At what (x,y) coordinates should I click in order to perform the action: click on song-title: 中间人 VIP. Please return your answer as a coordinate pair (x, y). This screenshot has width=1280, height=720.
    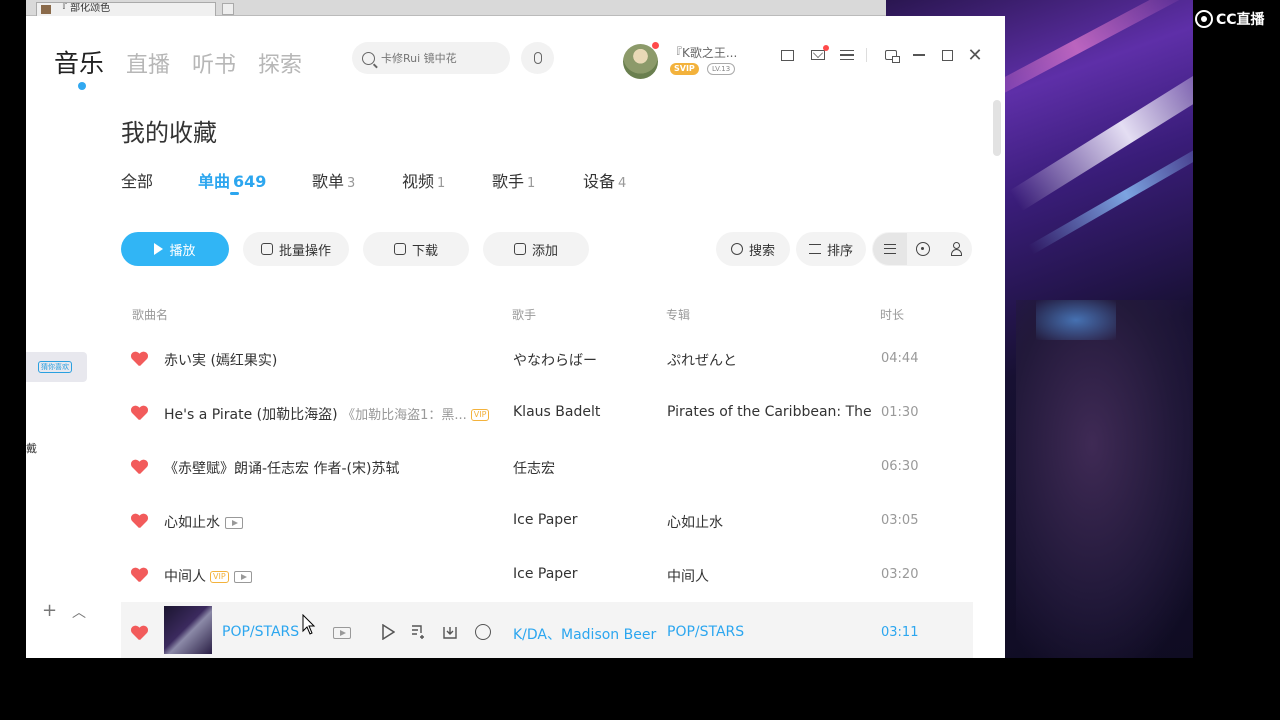
    Looking at the image, I should click on (208, 576).